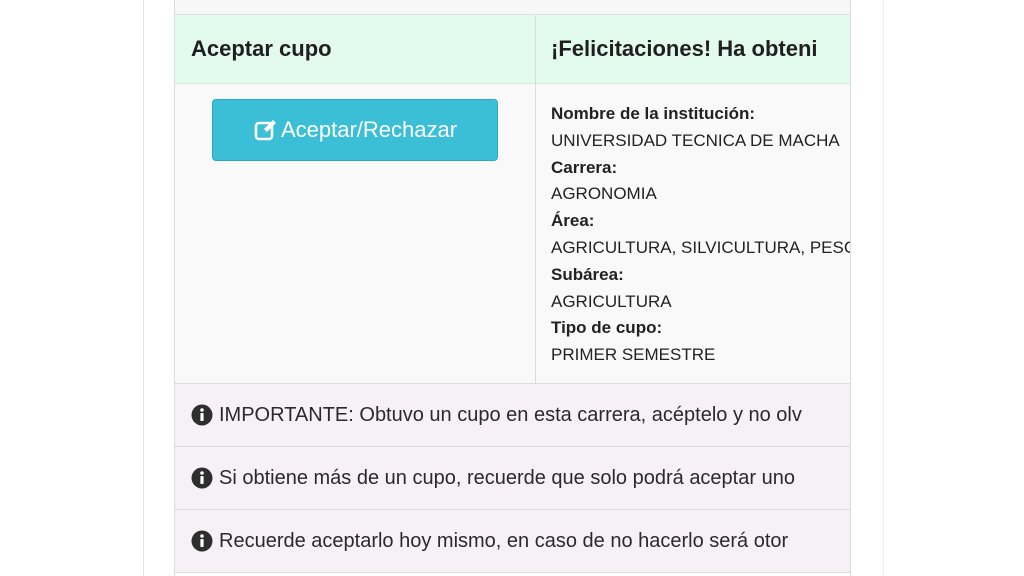 Image resolution: width=1024 pixels, height=576 pixels. What do you see at coordinates (587, 274) in the screenshot?
I see `subarea-label: Subárea:` at bounding box center [587, 274].